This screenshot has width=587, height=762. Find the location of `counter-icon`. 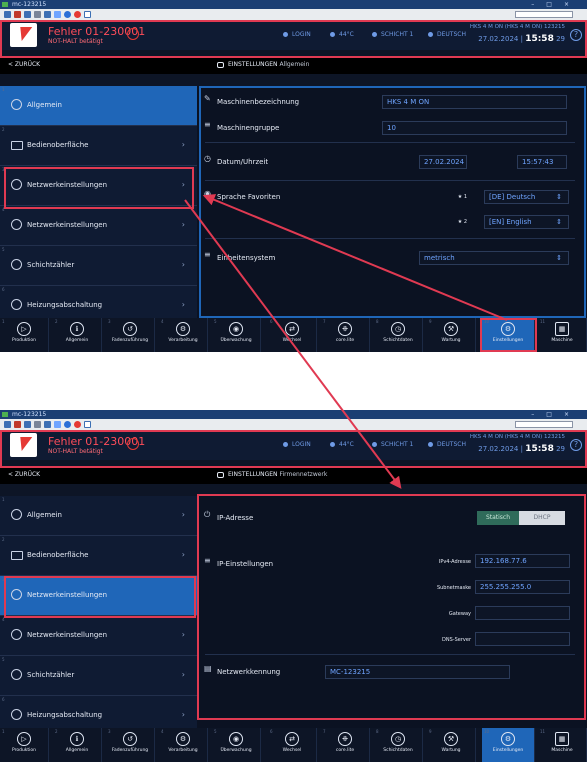

counter-icon is located at coordinates (16, 264).